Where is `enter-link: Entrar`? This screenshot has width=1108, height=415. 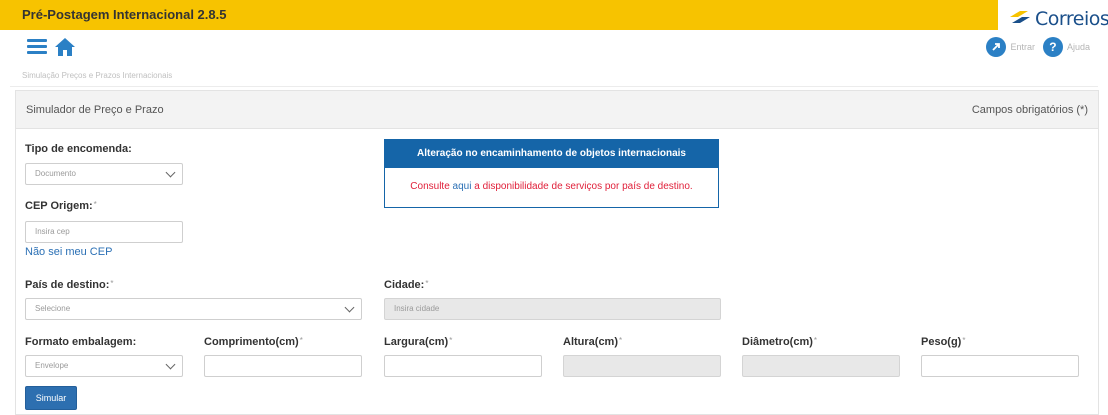
enter-link: Entrar is located at coordinates (1022, 47).